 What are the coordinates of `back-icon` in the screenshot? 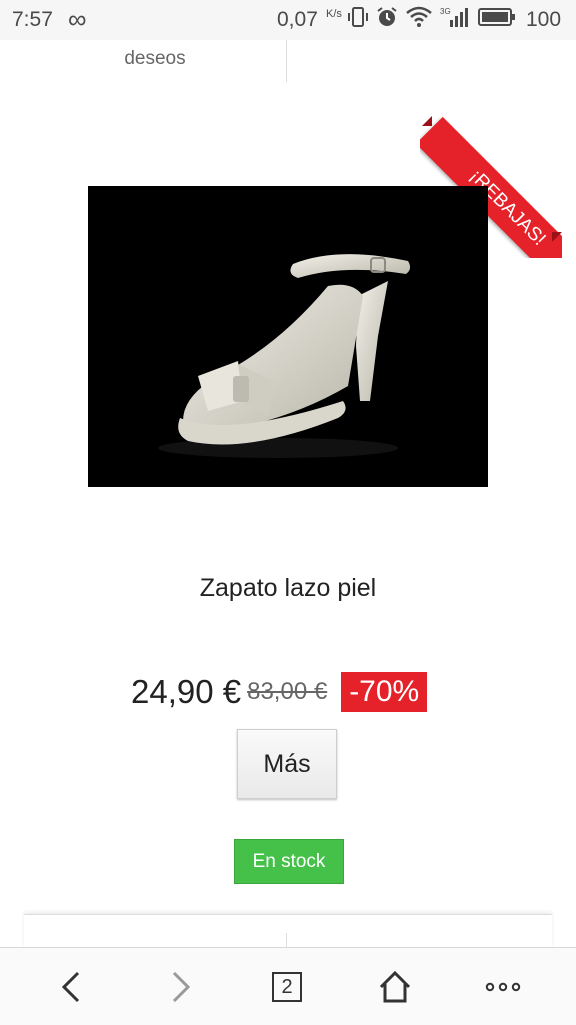 It's located at (70, 987).